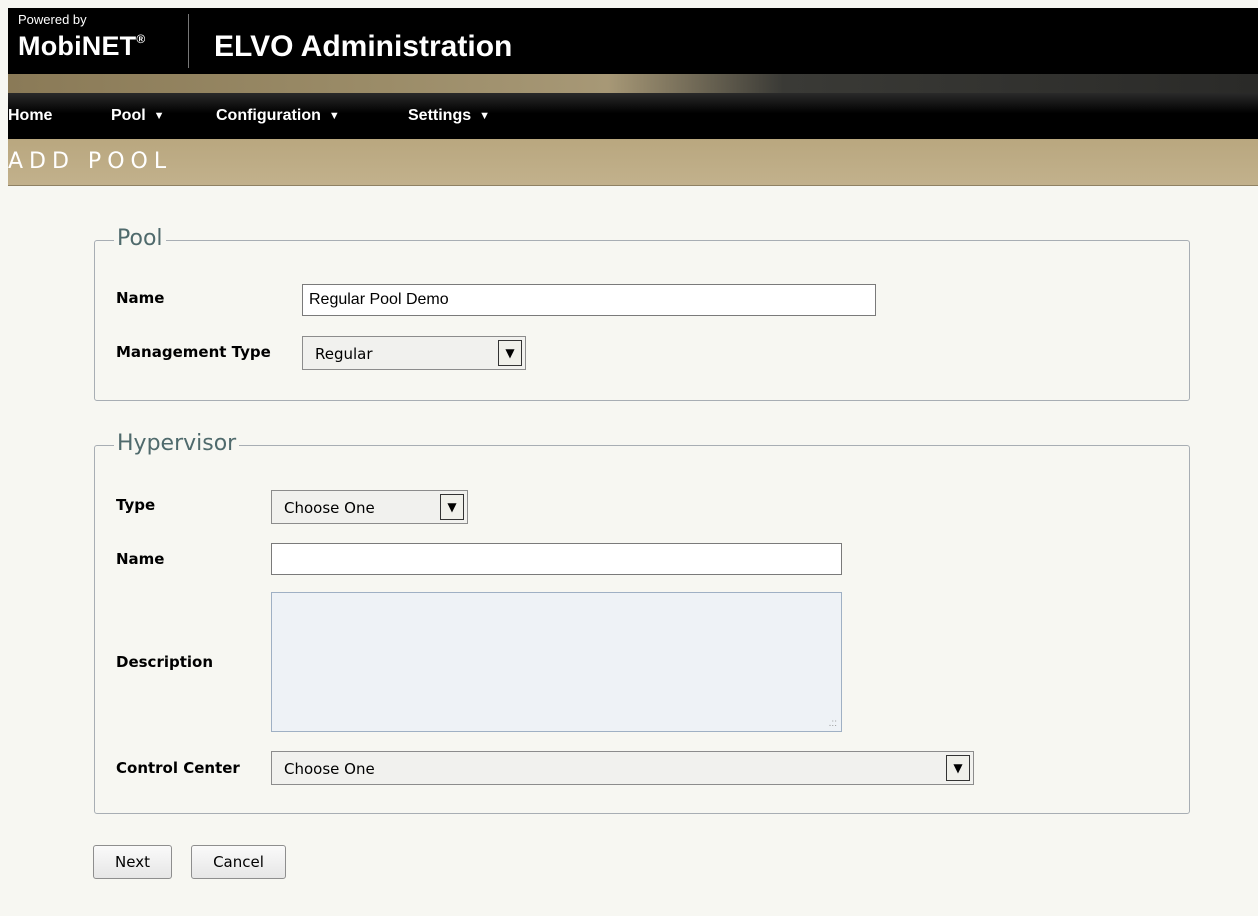 This screenshot has width=1258, height=916. What do you see at coordinates (329, 769) in the screenshot?
I see `control-center-value: Choose One` at bounding box center [329, 769].